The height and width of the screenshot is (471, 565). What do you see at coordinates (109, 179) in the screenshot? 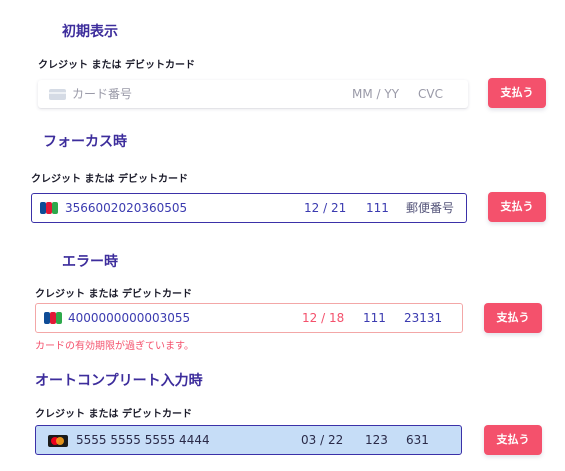
I see `card-label-focus: クレジット または デビットカード` at bounding box center [109, 179].